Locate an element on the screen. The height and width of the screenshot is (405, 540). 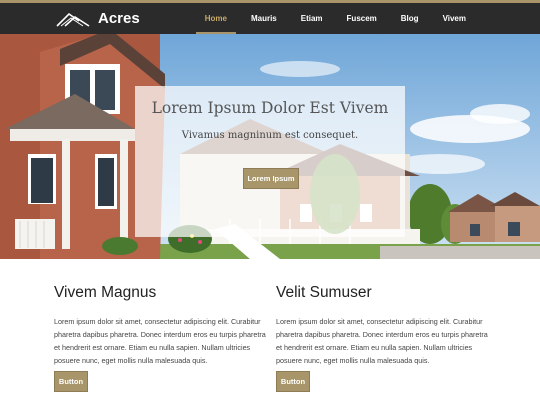
house-roof-logo-icon is located at coordinates (75, 19).